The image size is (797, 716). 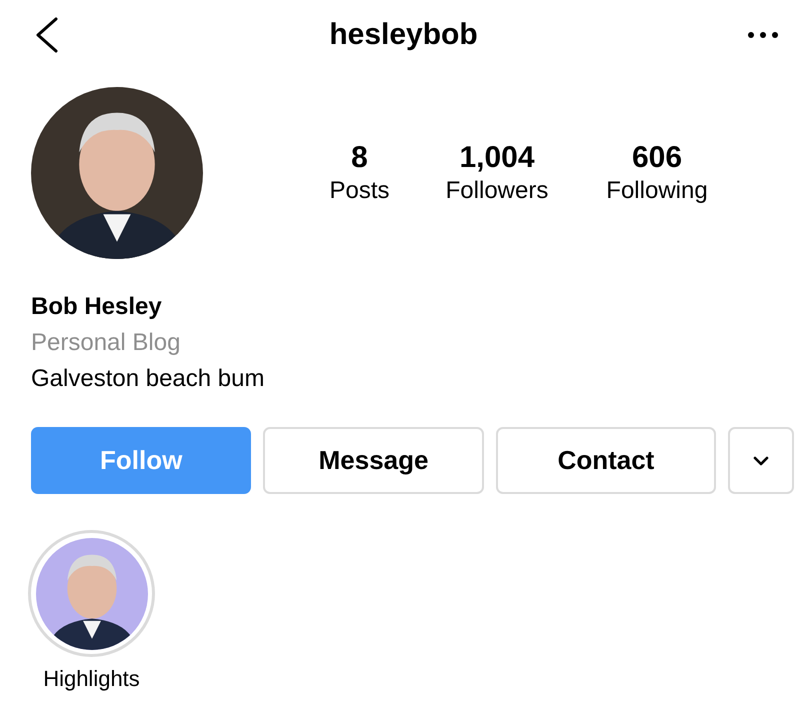 I want to click on profile-button: Contact, so click(x=606, y=460).